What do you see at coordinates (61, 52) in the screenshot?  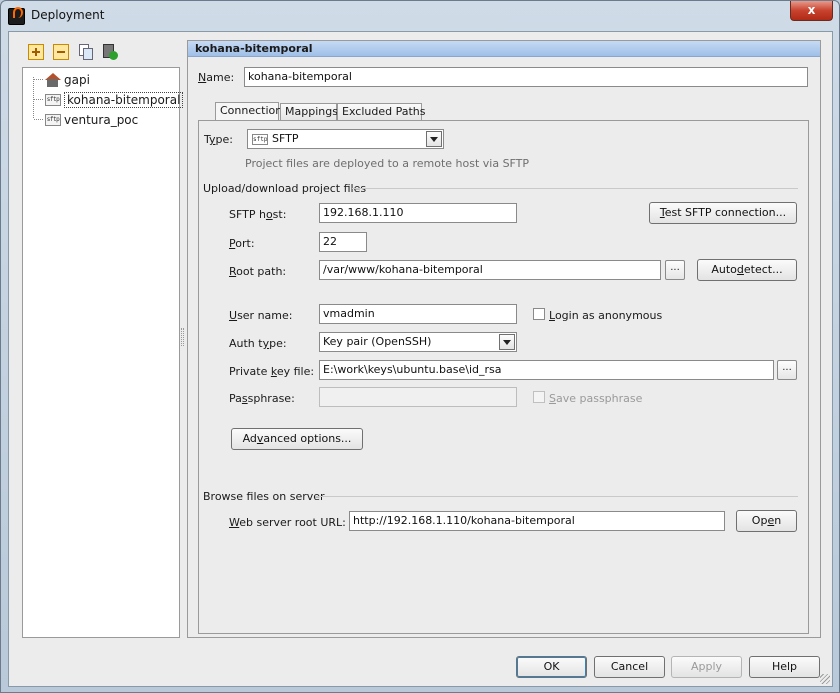 I see `remove-server-icon` at bounding box center [61, 52].